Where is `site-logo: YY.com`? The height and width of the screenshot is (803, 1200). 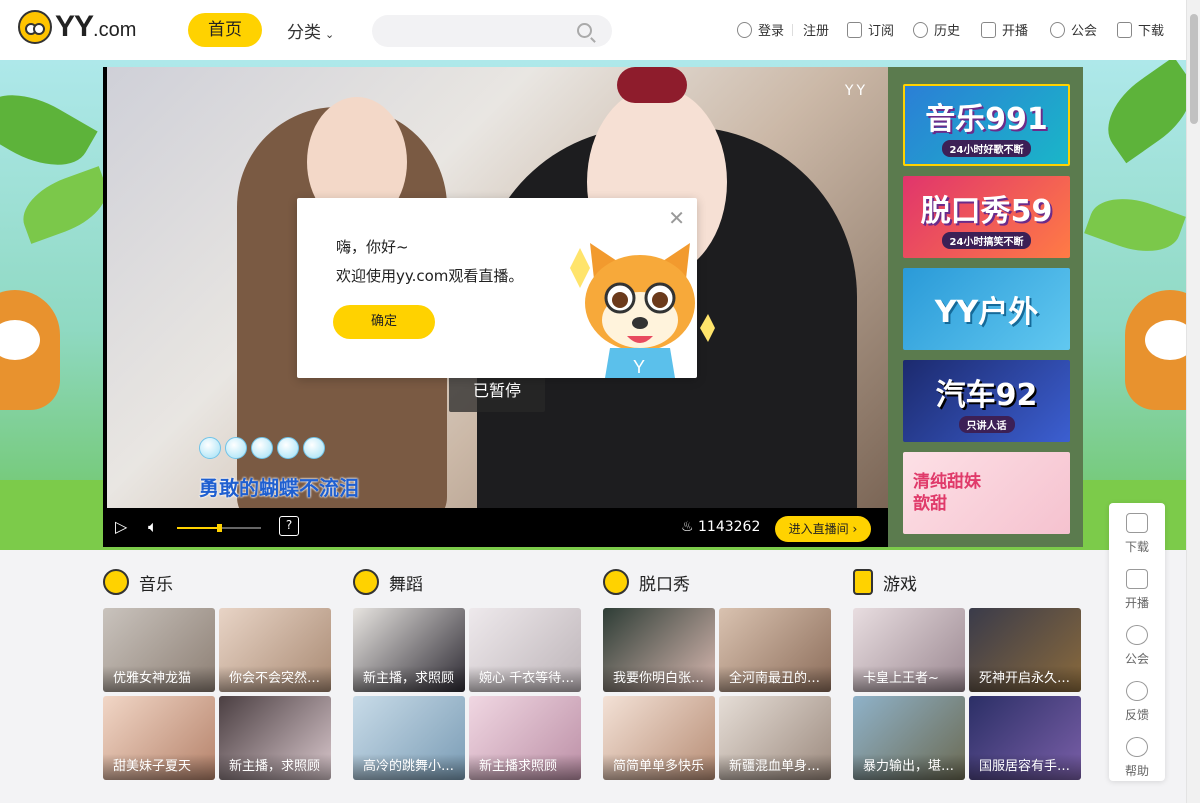
site-logo: YY.com is located at coordinates (77, 27).